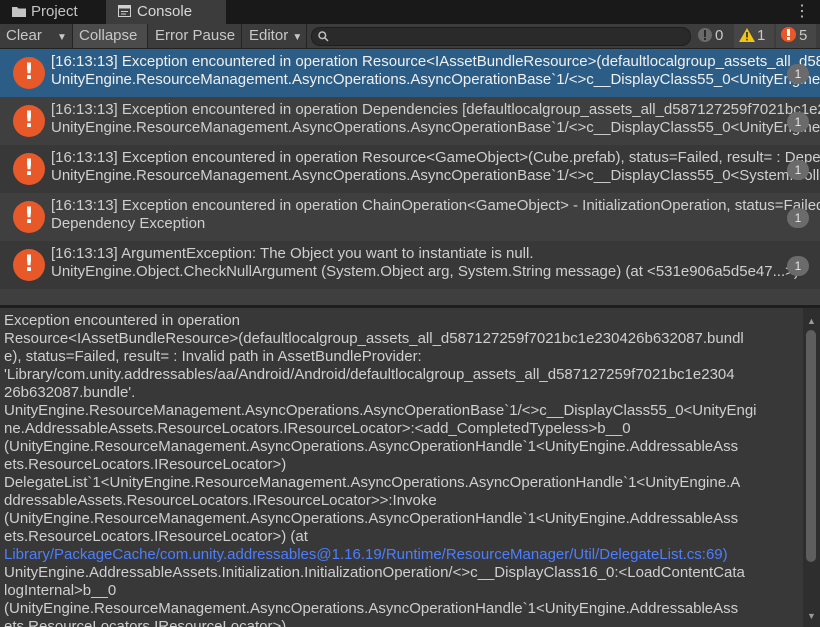 The image size is (820, 627). I want to click on folder-icon, so click(19, 9).